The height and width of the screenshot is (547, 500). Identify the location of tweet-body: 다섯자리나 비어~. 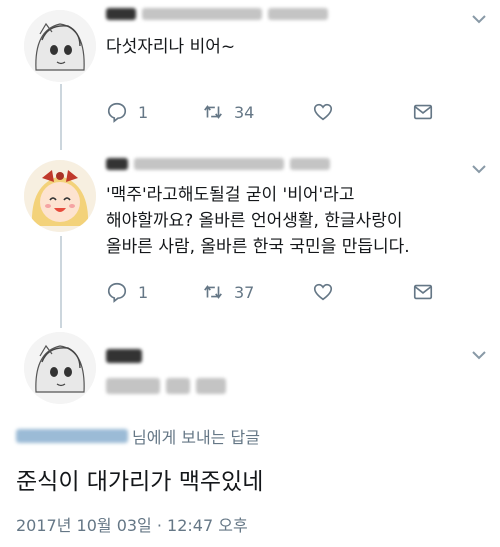
(171, 47).